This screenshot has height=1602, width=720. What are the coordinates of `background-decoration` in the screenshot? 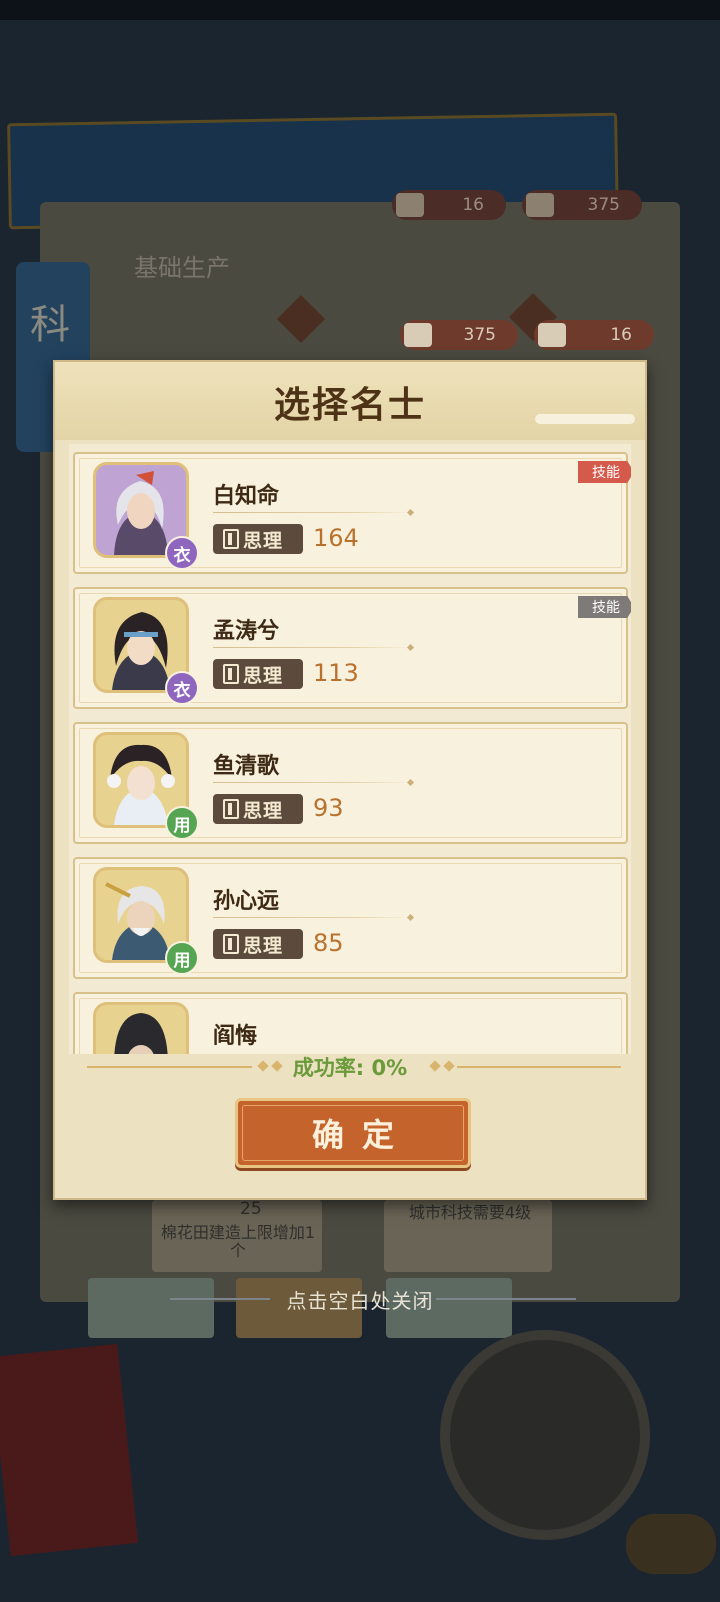 It's located at (69, 1450).